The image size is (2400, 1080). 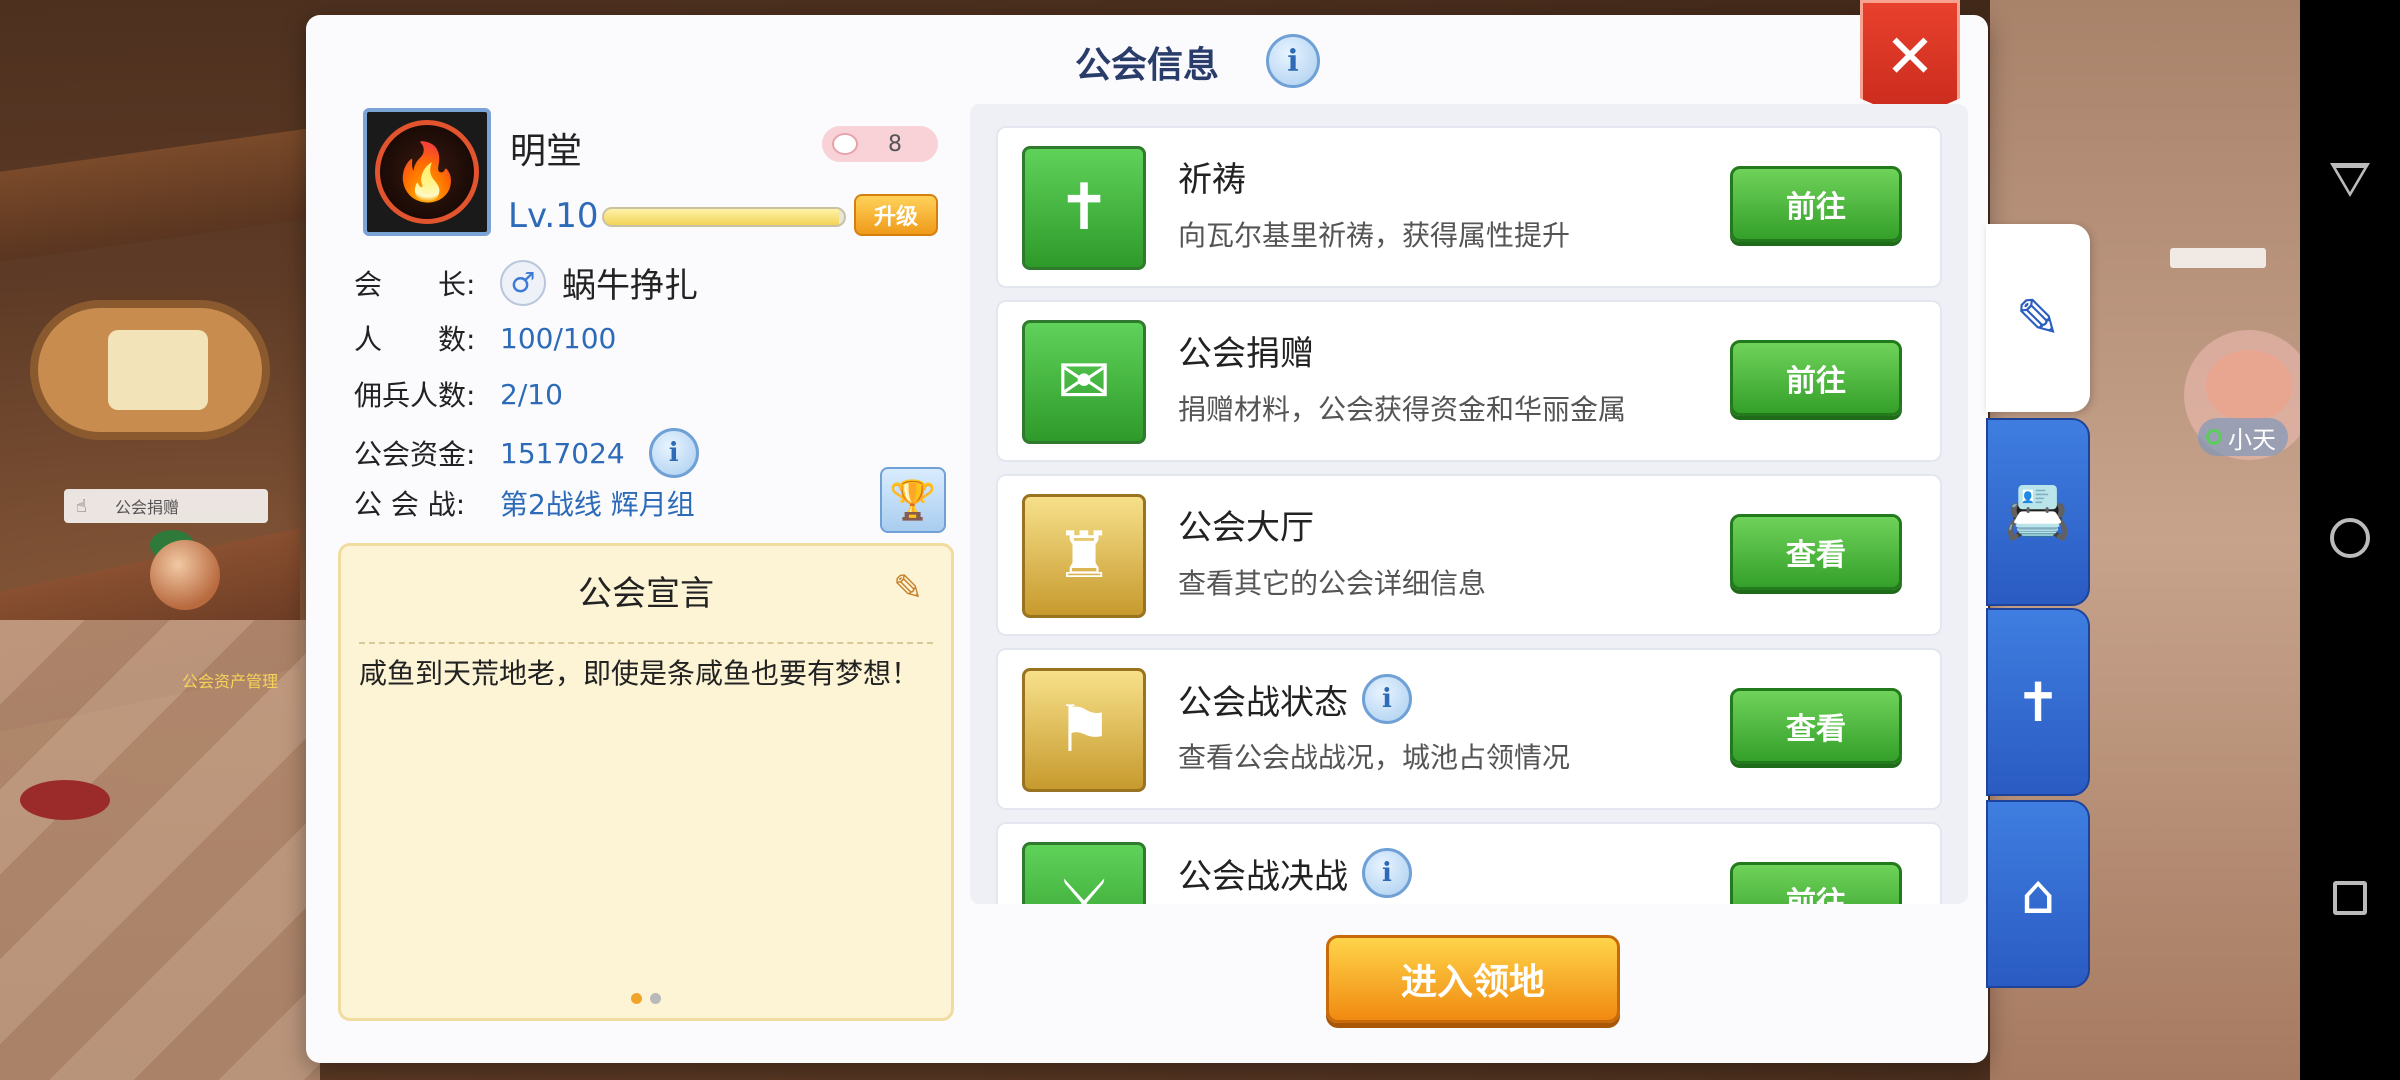 I want to click on war-status-info-icon: i, so click(x=1387, y=699).